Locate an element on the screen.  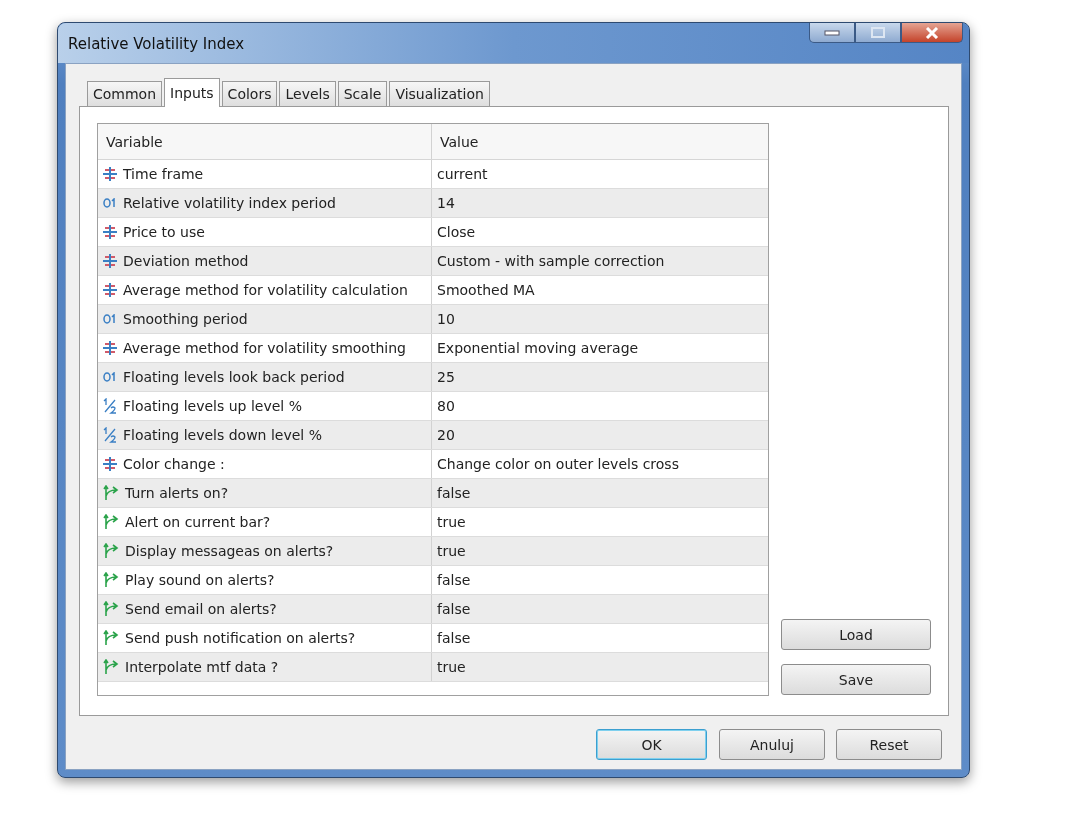
close-icon is located at coordinates (932, 32).